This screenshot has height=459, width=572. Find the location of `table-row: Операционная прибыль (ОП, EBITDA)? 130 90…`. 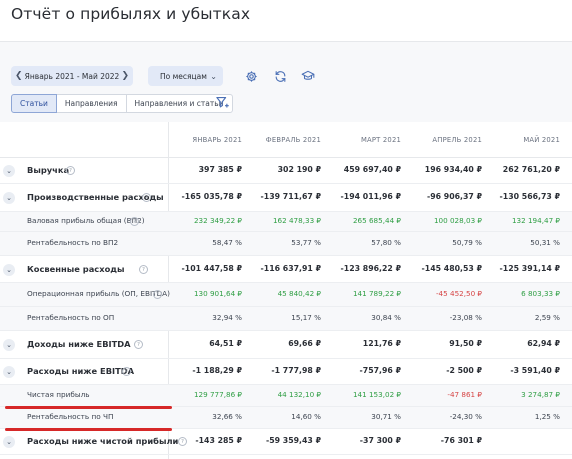

table-row: Операционная прибыль (ОП, EBITDA)? 130 90… is located at coordinates (286, 295).